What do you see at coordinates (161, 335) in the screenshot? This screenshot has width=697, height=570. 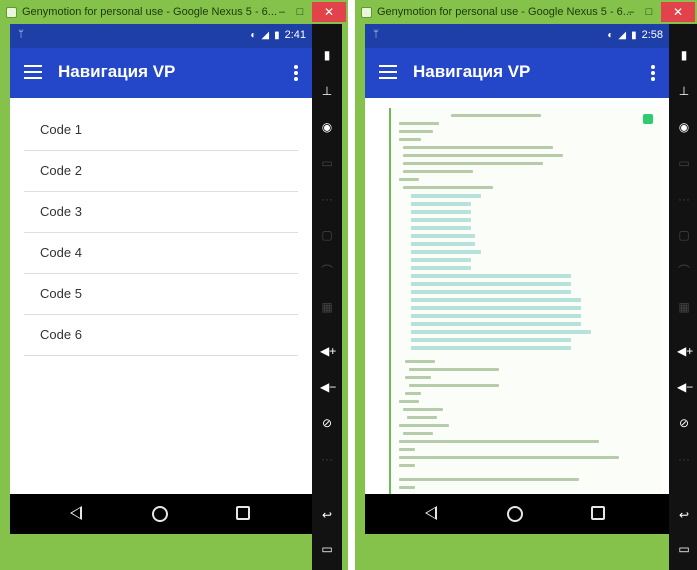 I see `list-item-code-6: Code 6` at bounding box center [161, 335].